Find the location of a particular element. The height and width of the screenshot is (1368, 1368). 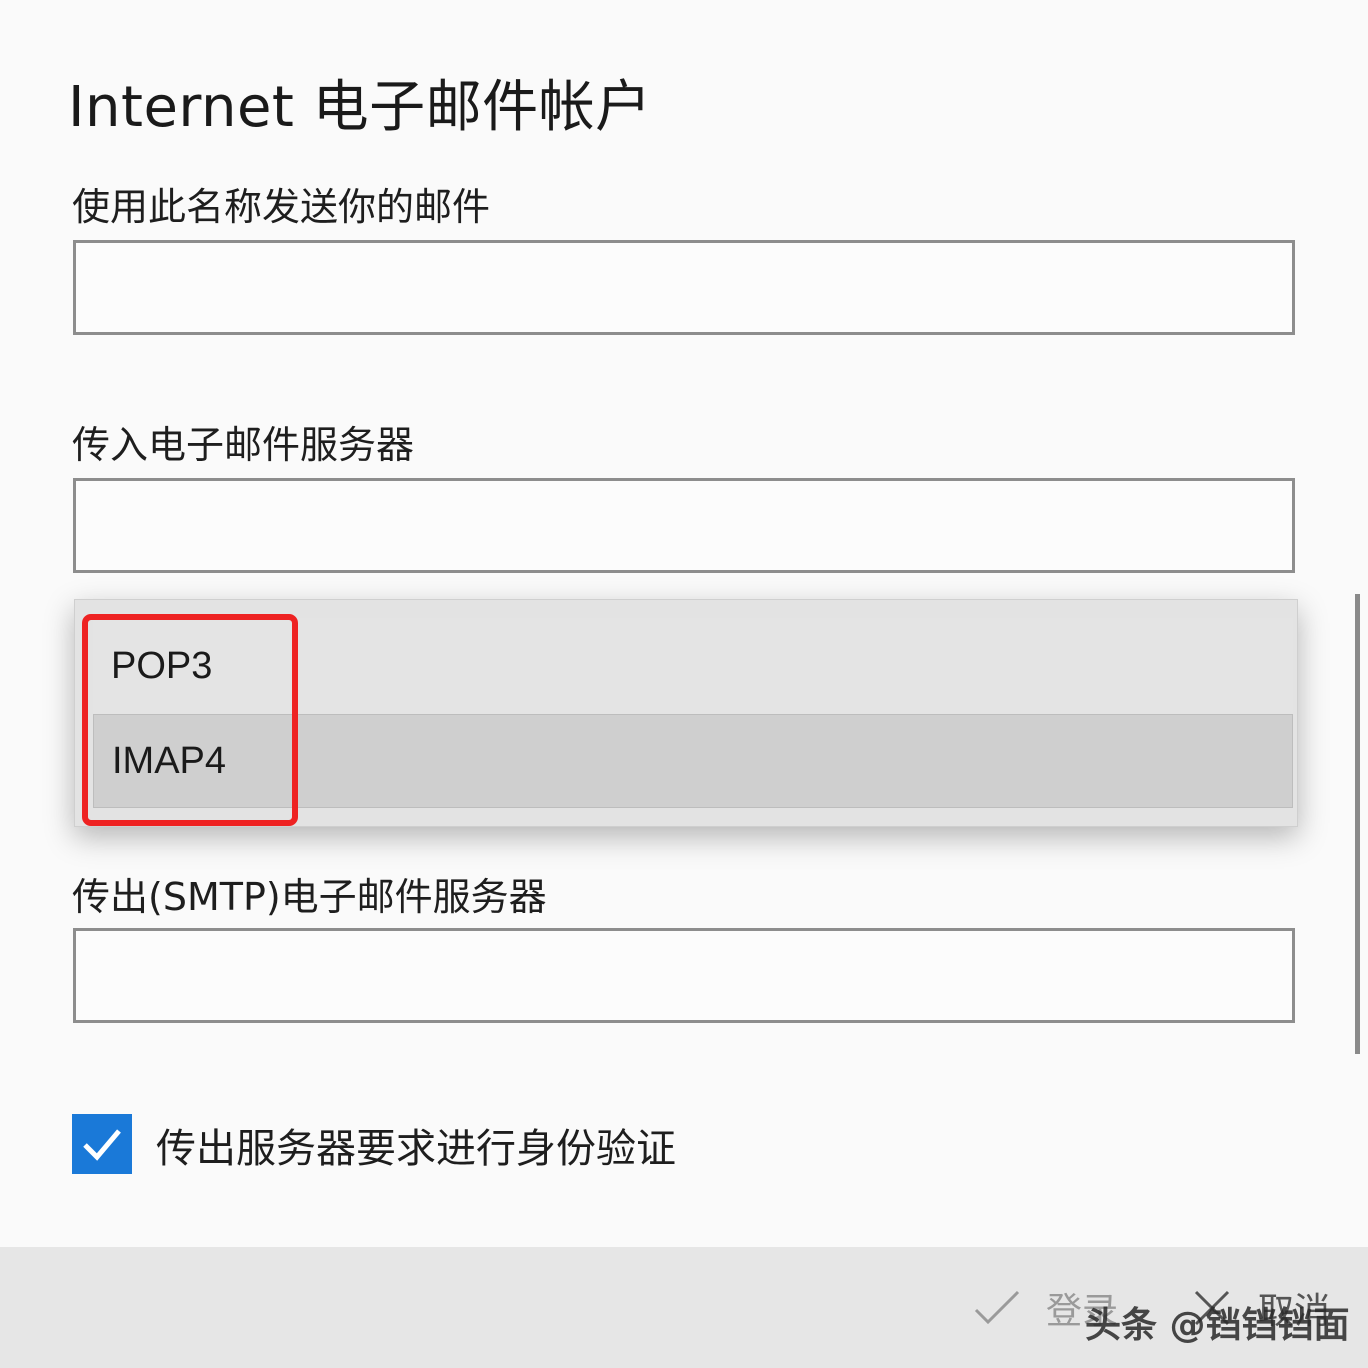

sender-name-input is located at coordinates (684, 287).